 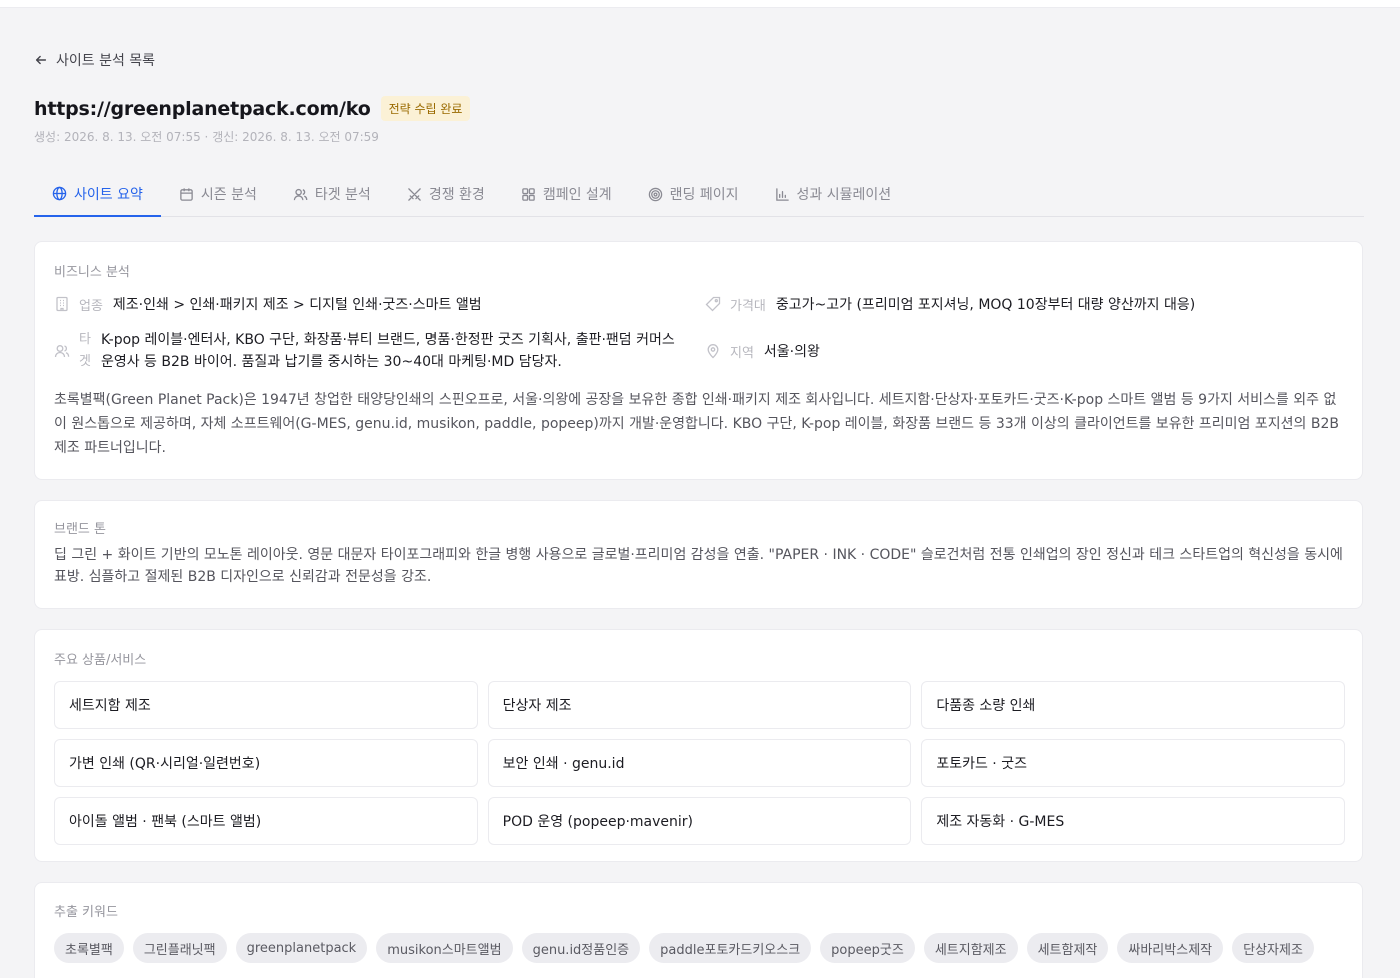 What do you see at coordinates (742, 353) in the screenshot?
I see `region-label: 지역` at bounding box center [742, 353].